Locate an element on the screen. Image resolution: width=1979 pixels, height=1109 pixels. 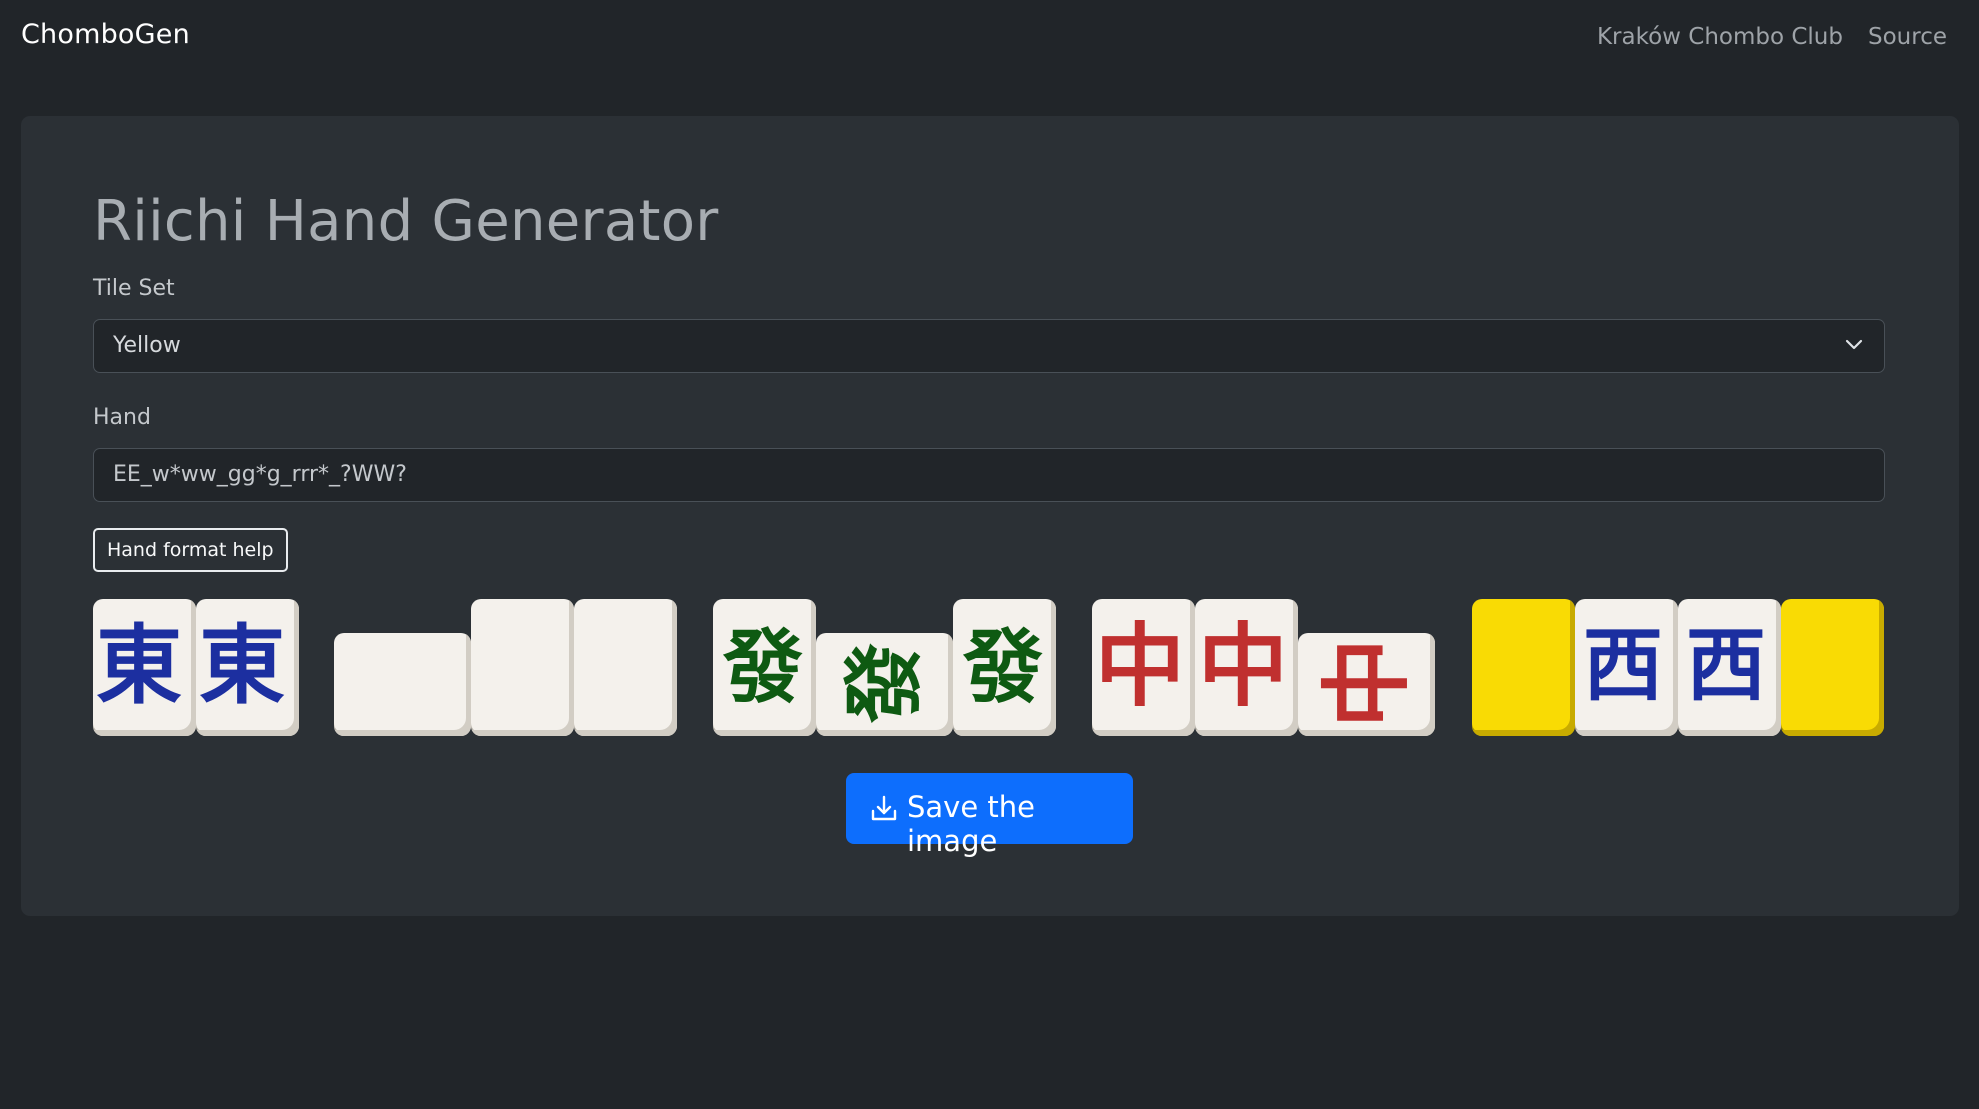
save-image-button: Save the image is located at coordinates (989, 815).